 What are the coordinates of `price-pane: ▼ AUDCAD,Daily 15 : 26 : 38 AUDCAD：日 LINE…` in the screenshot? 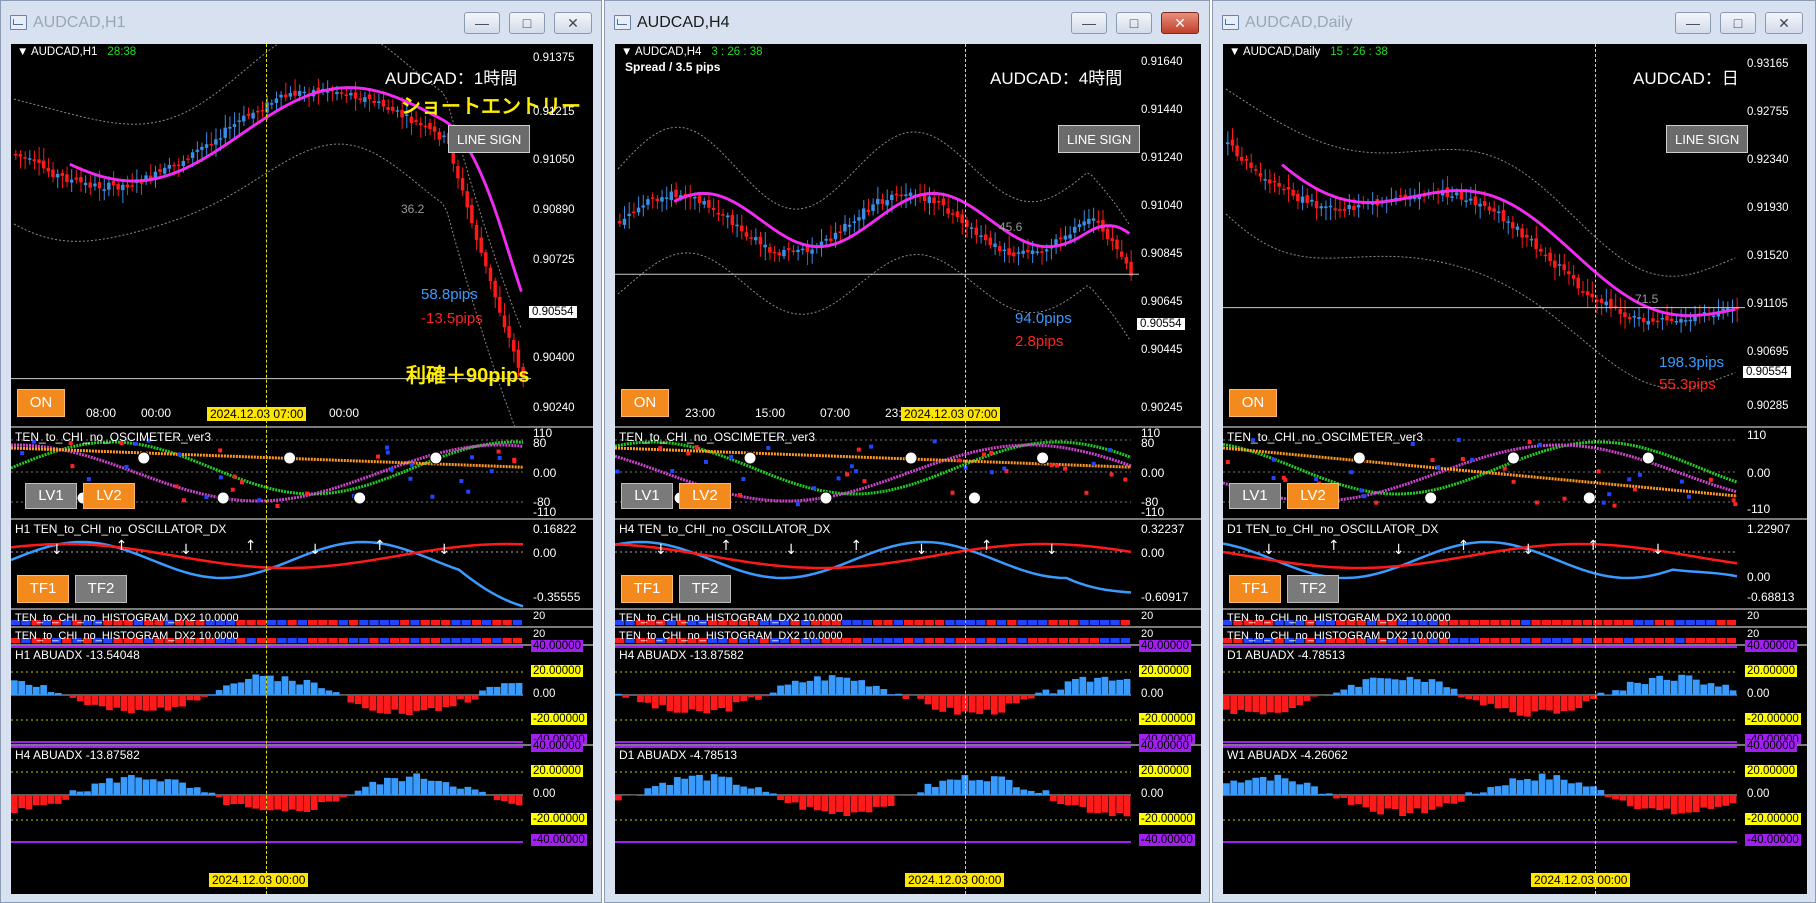 It's located at (1515, 235).